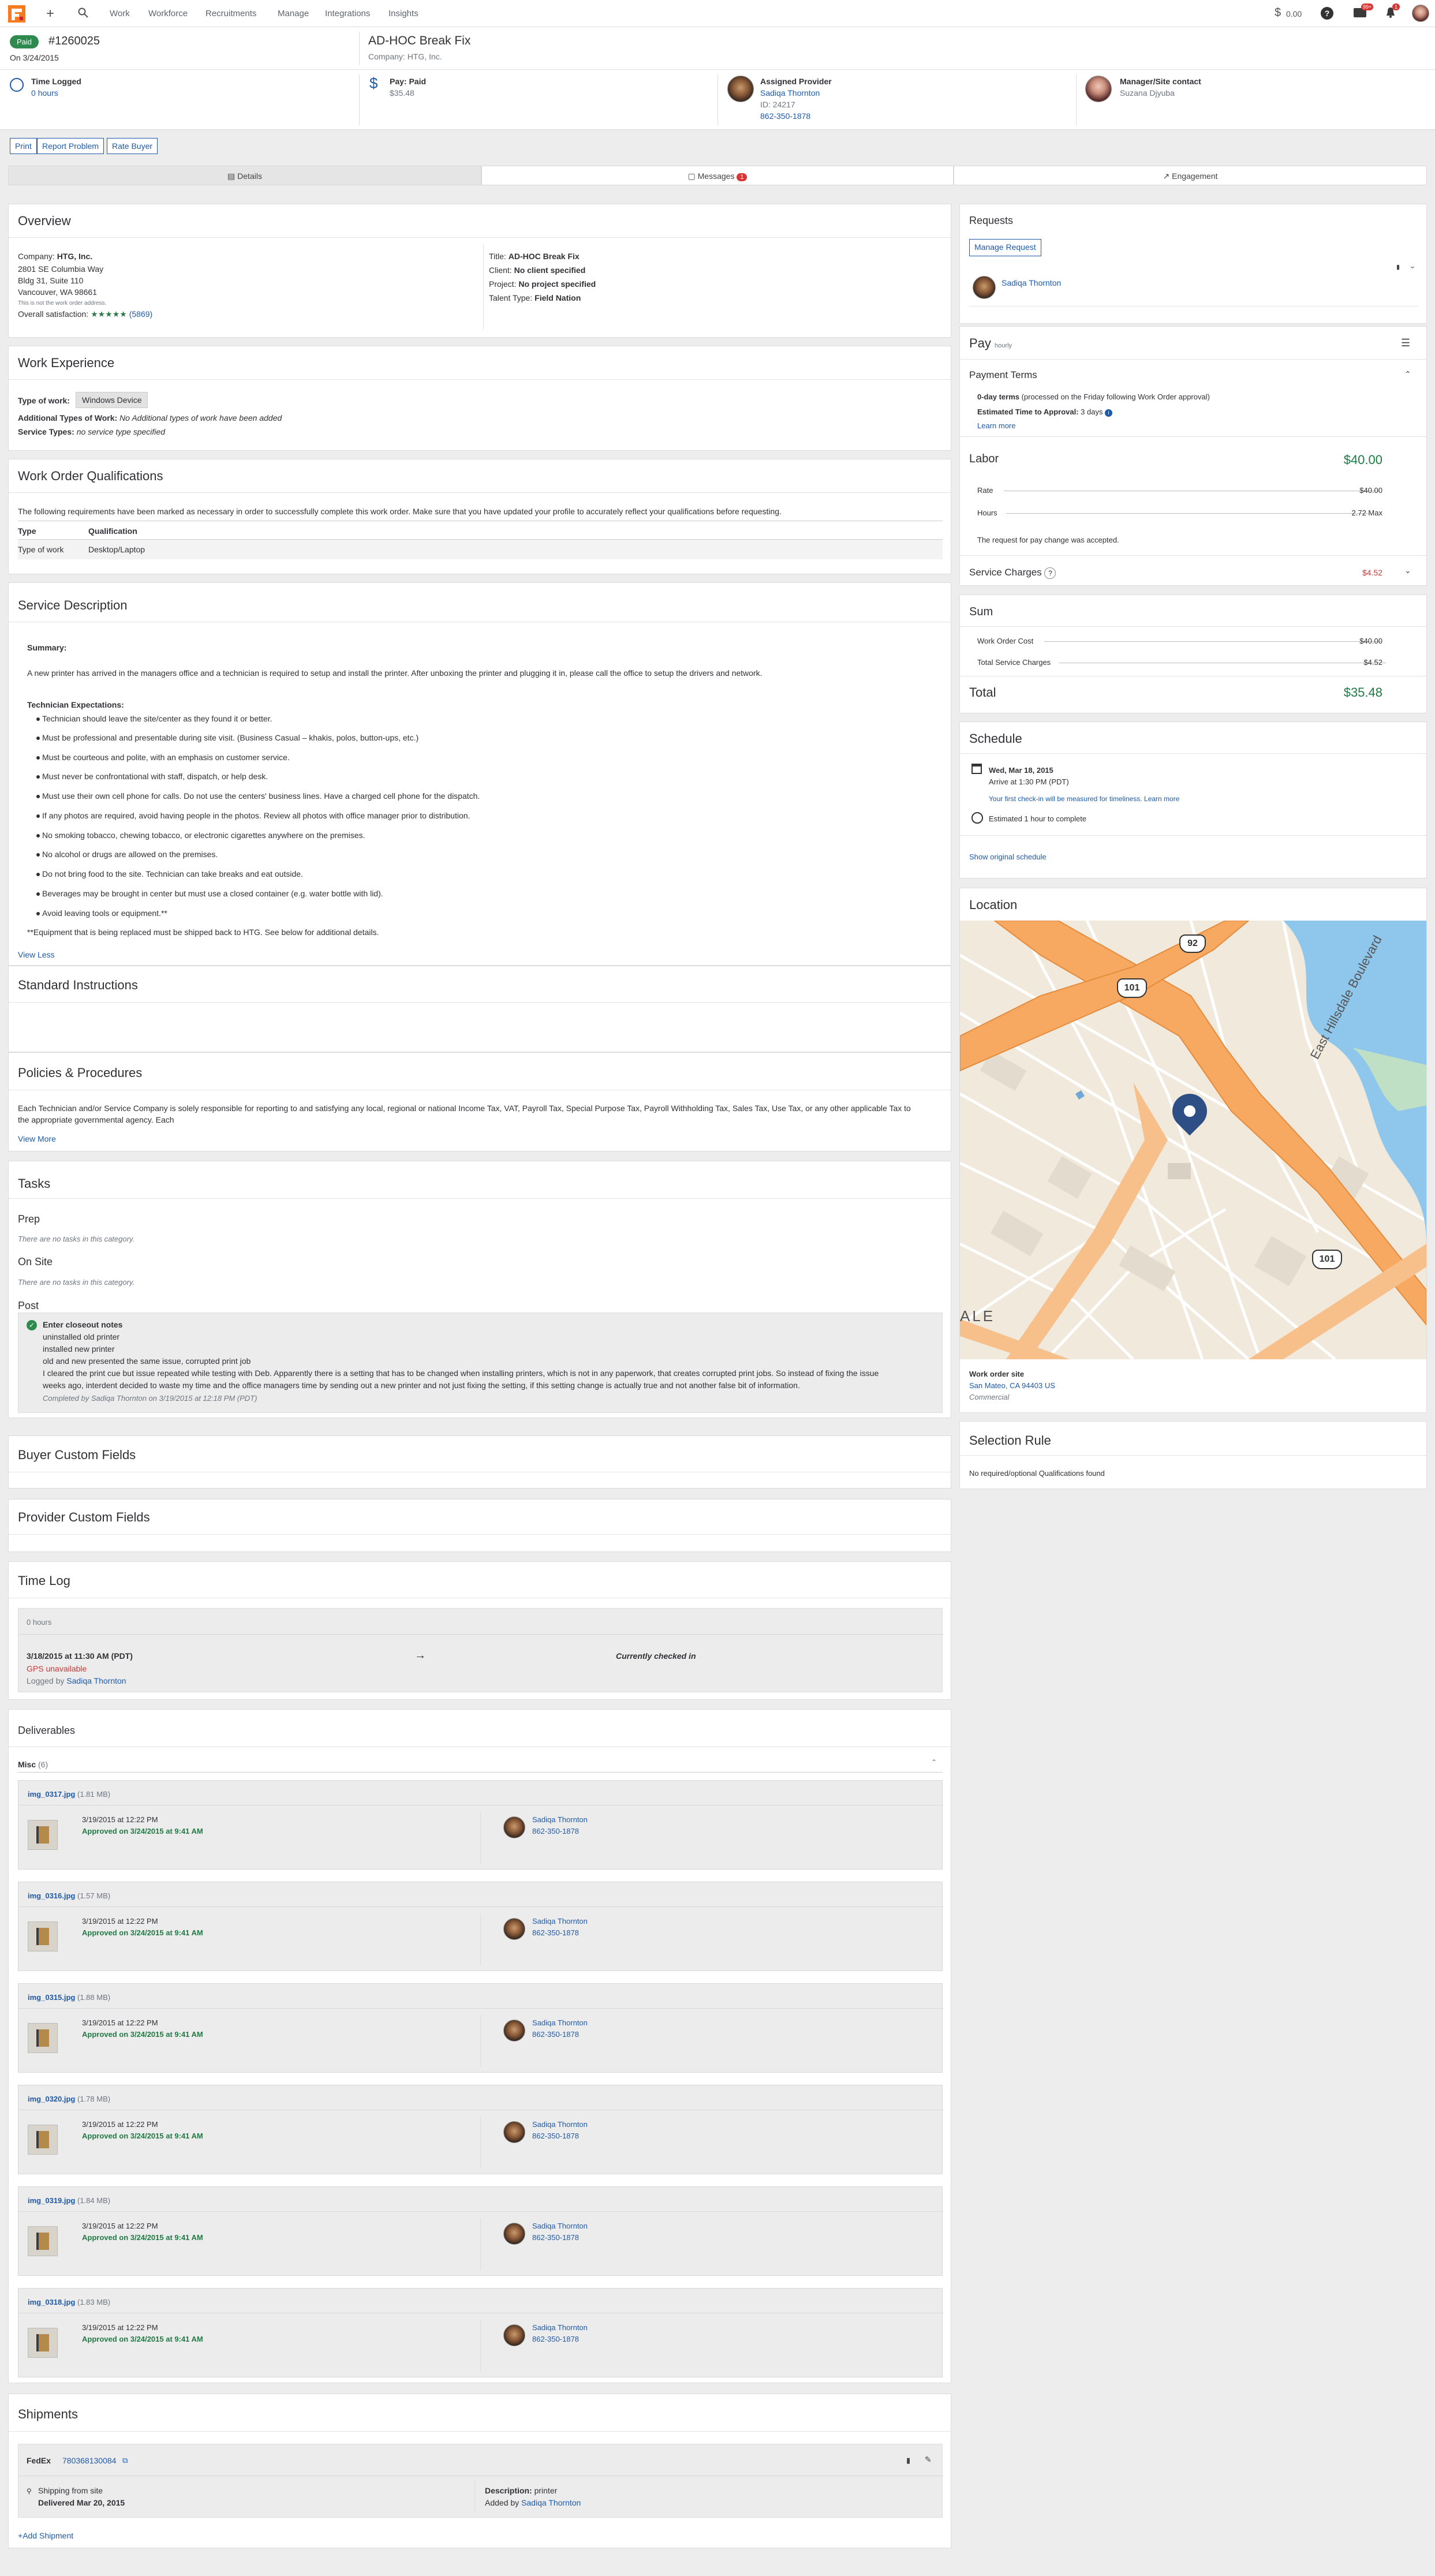 The height and width of the screenshot is (2576, 1435). Describe the element at coordinates (347, 13) in the screenshot. I see `nav-integrations: Integrations` at that location.